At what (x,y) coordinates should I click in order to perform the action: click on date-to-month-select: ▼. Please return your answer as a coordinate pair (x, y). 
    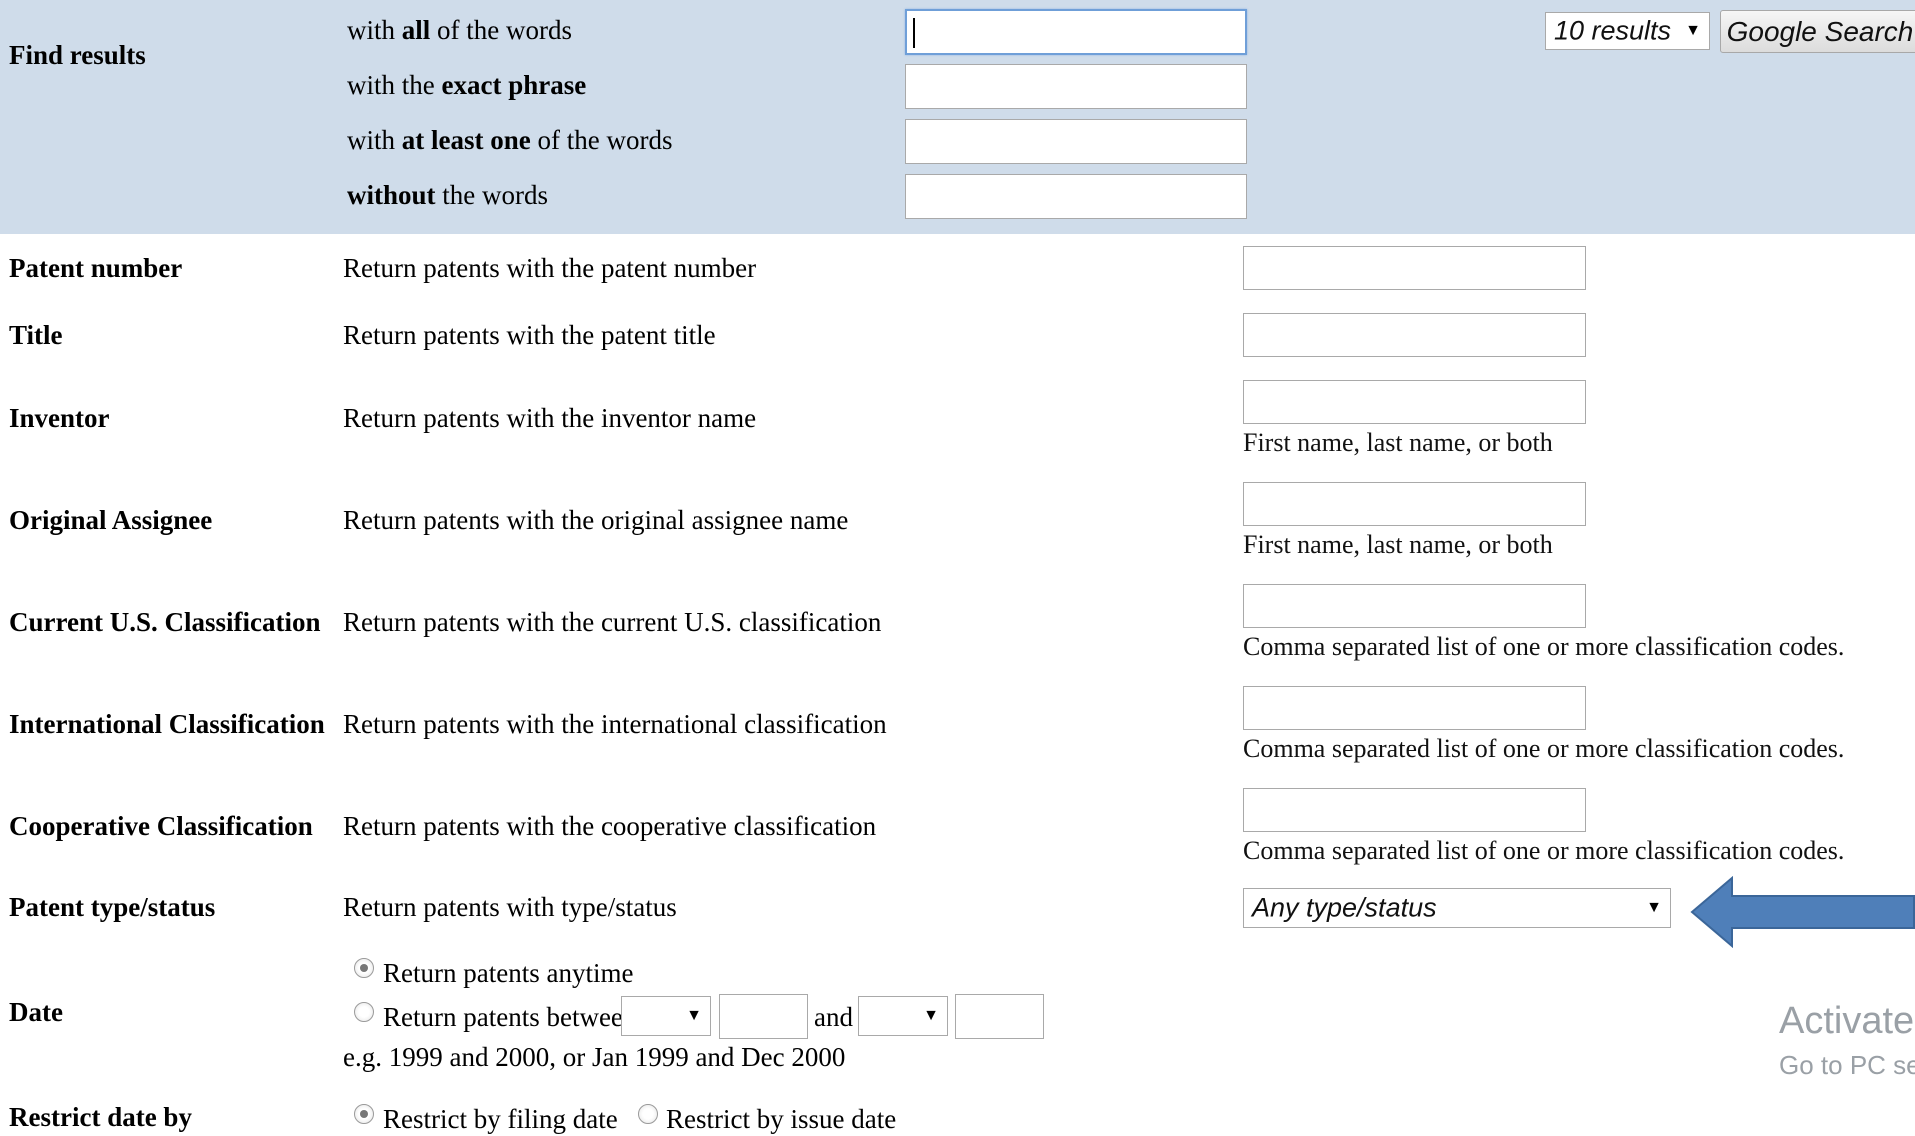
    Looking at the image, I should click on (903, 1016).